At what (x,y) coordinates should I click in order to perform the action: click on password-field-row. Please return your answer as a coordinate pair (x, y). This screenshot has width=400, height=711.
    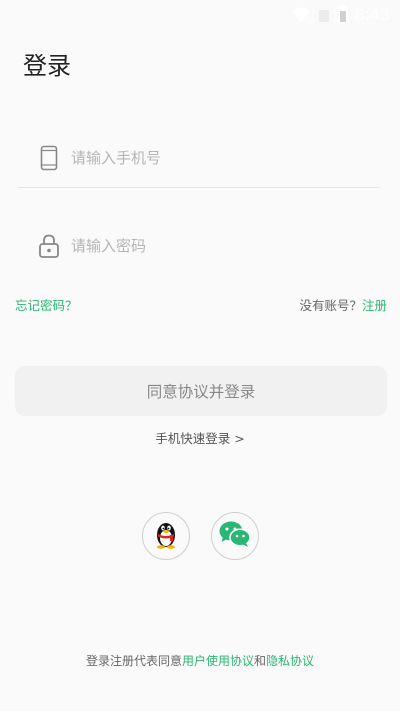
    Looking at the image, I should click on (199, 246).